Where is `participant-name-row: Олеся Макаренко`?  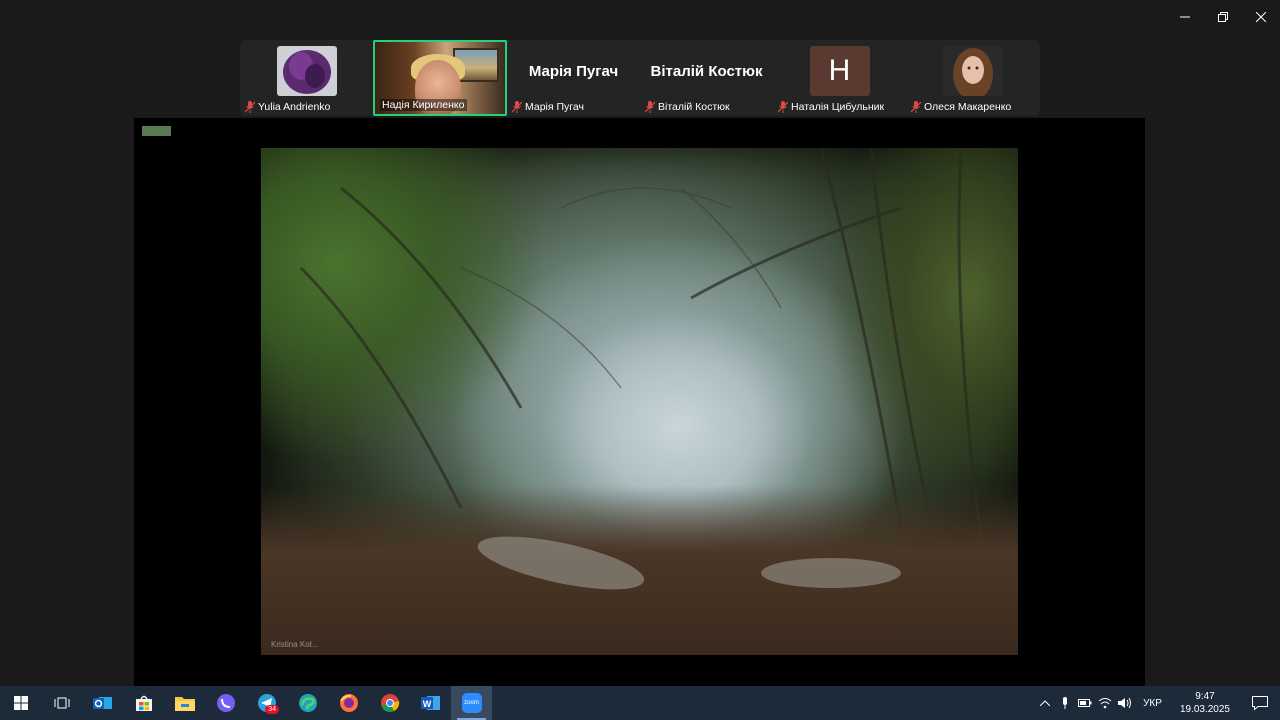 participant-name-row: Олеся Макаренко is located at coordinates (961, 107).